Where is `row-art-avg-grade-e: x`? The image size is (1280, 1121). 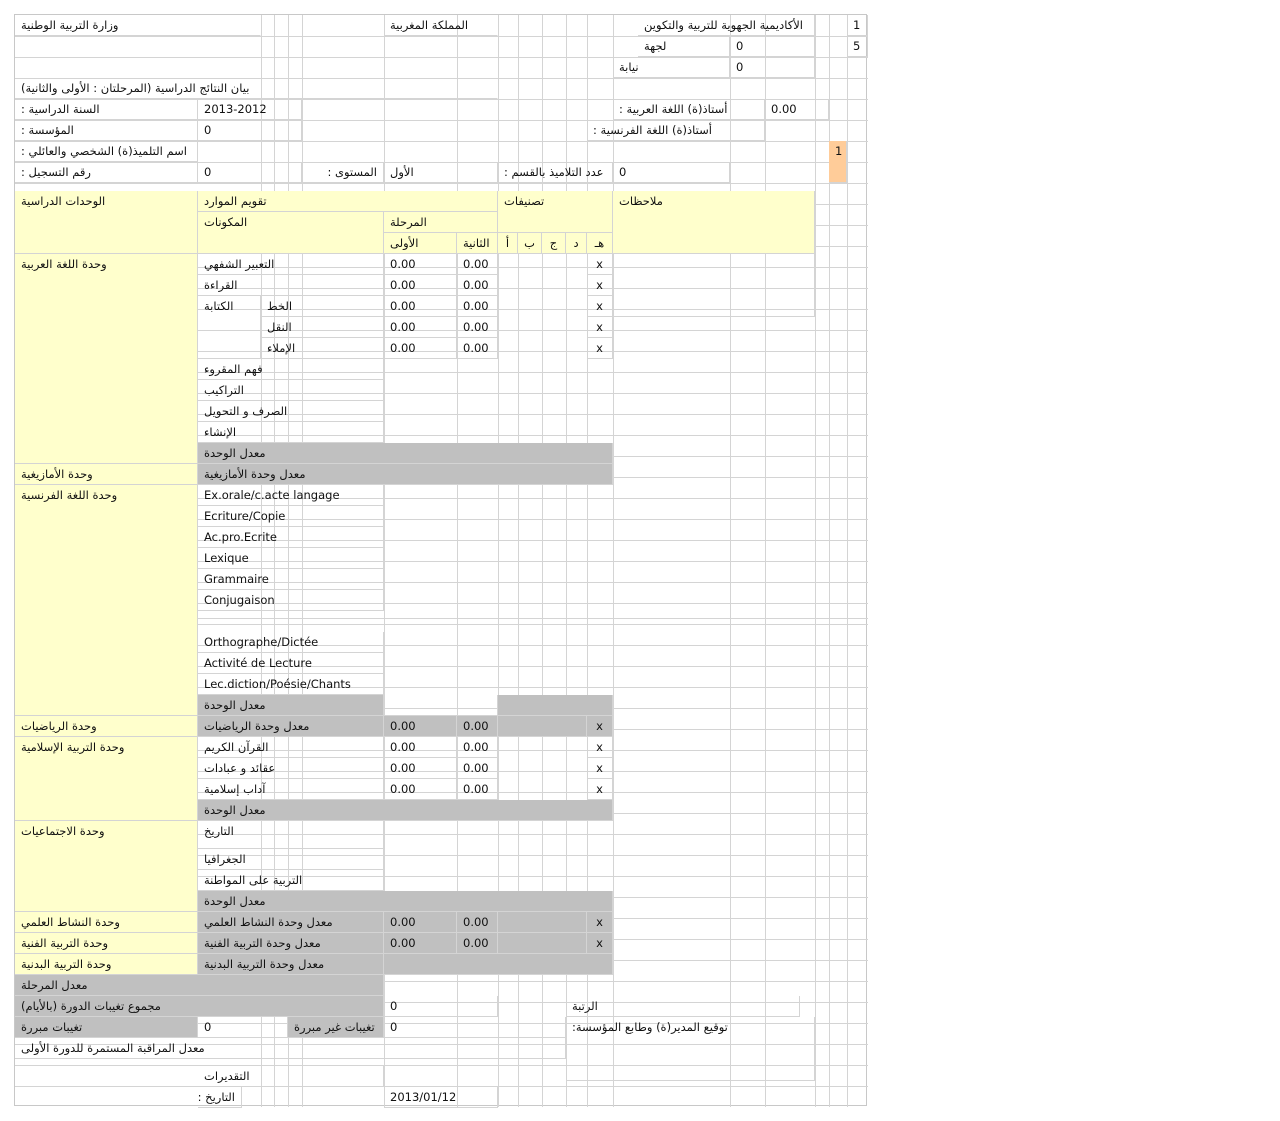 row-art-avg-grade-e: x is located at coordinates (600, 943).